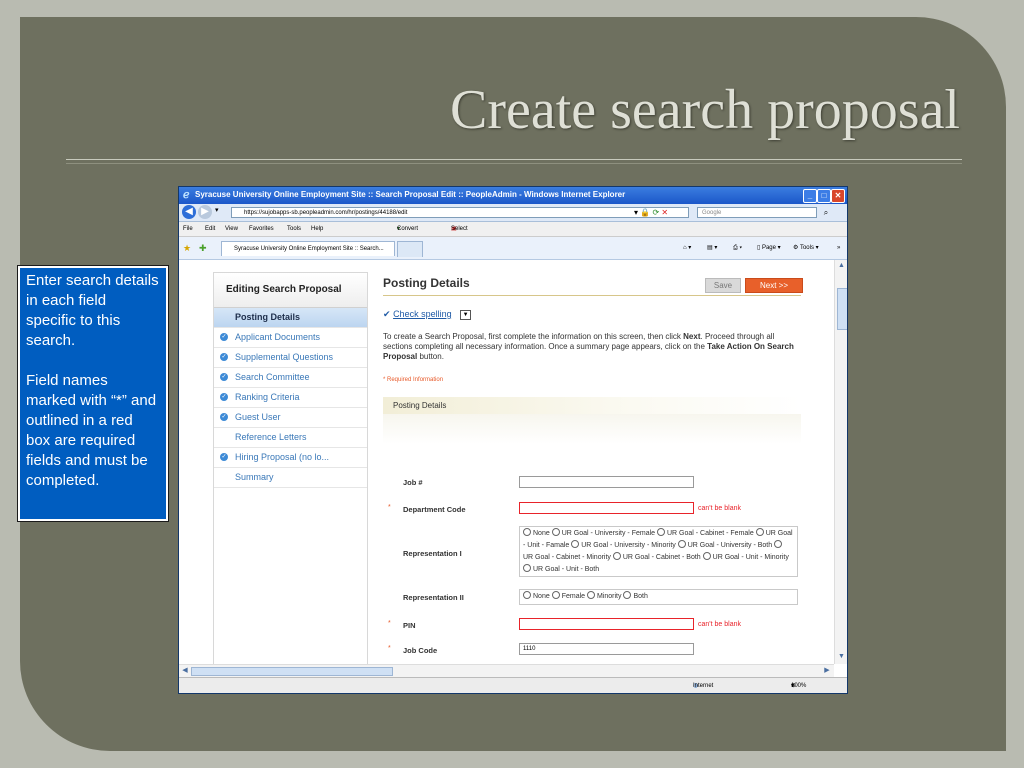 This screenshot has width=1024, height=768. Describe the element at coordinates (561, 568) in the screenshot. I see `rep1-option-unit-both: UR Goal - Unit - Both` at that location.